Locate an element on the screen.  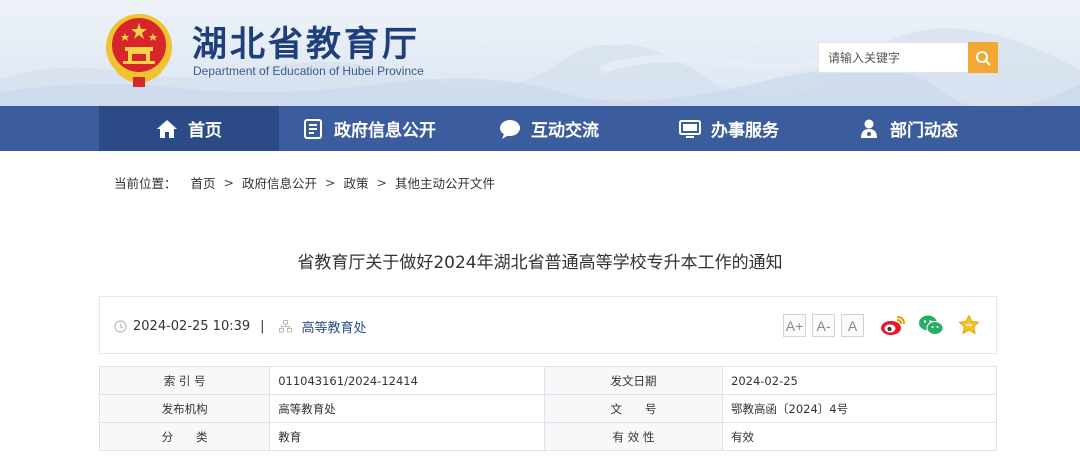
national-emblem-icon is located at coordinates (139, 50).